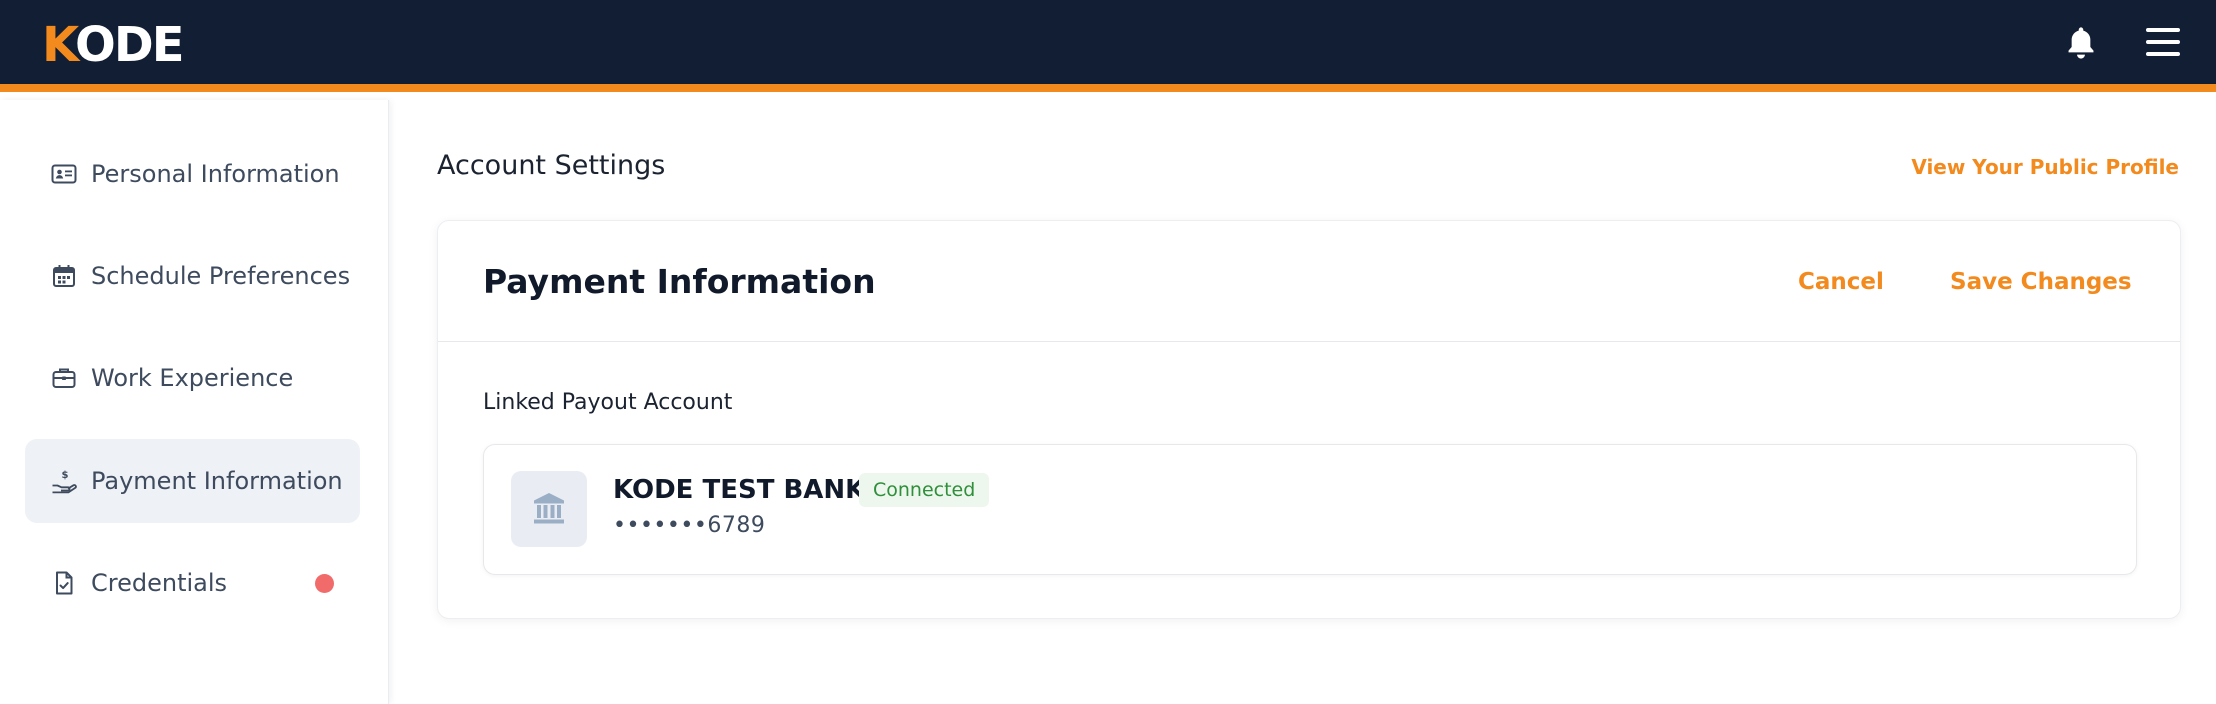  I want to click on credentials-alert-dot, so click(324, 583).